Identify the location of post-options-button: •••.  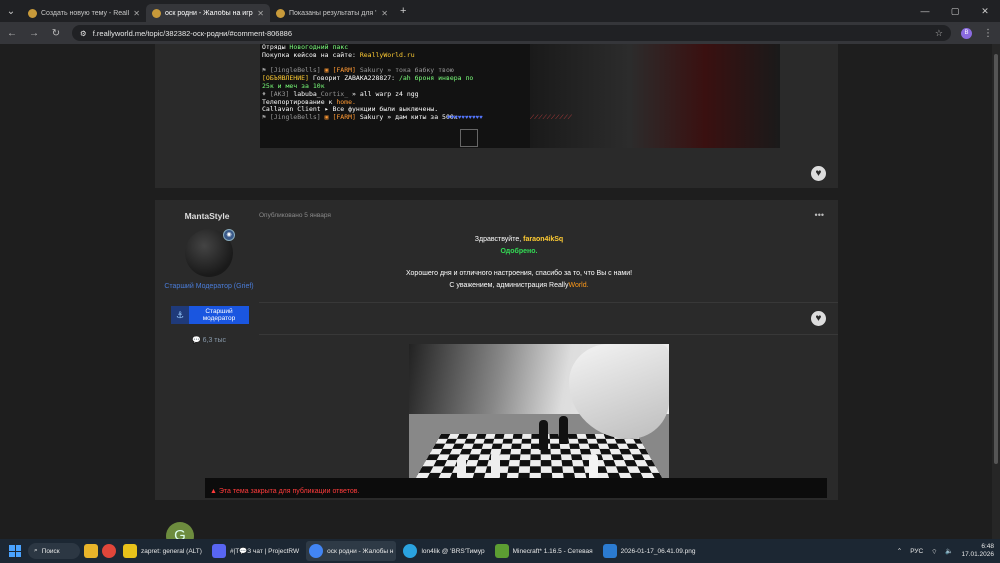
(819, 215).